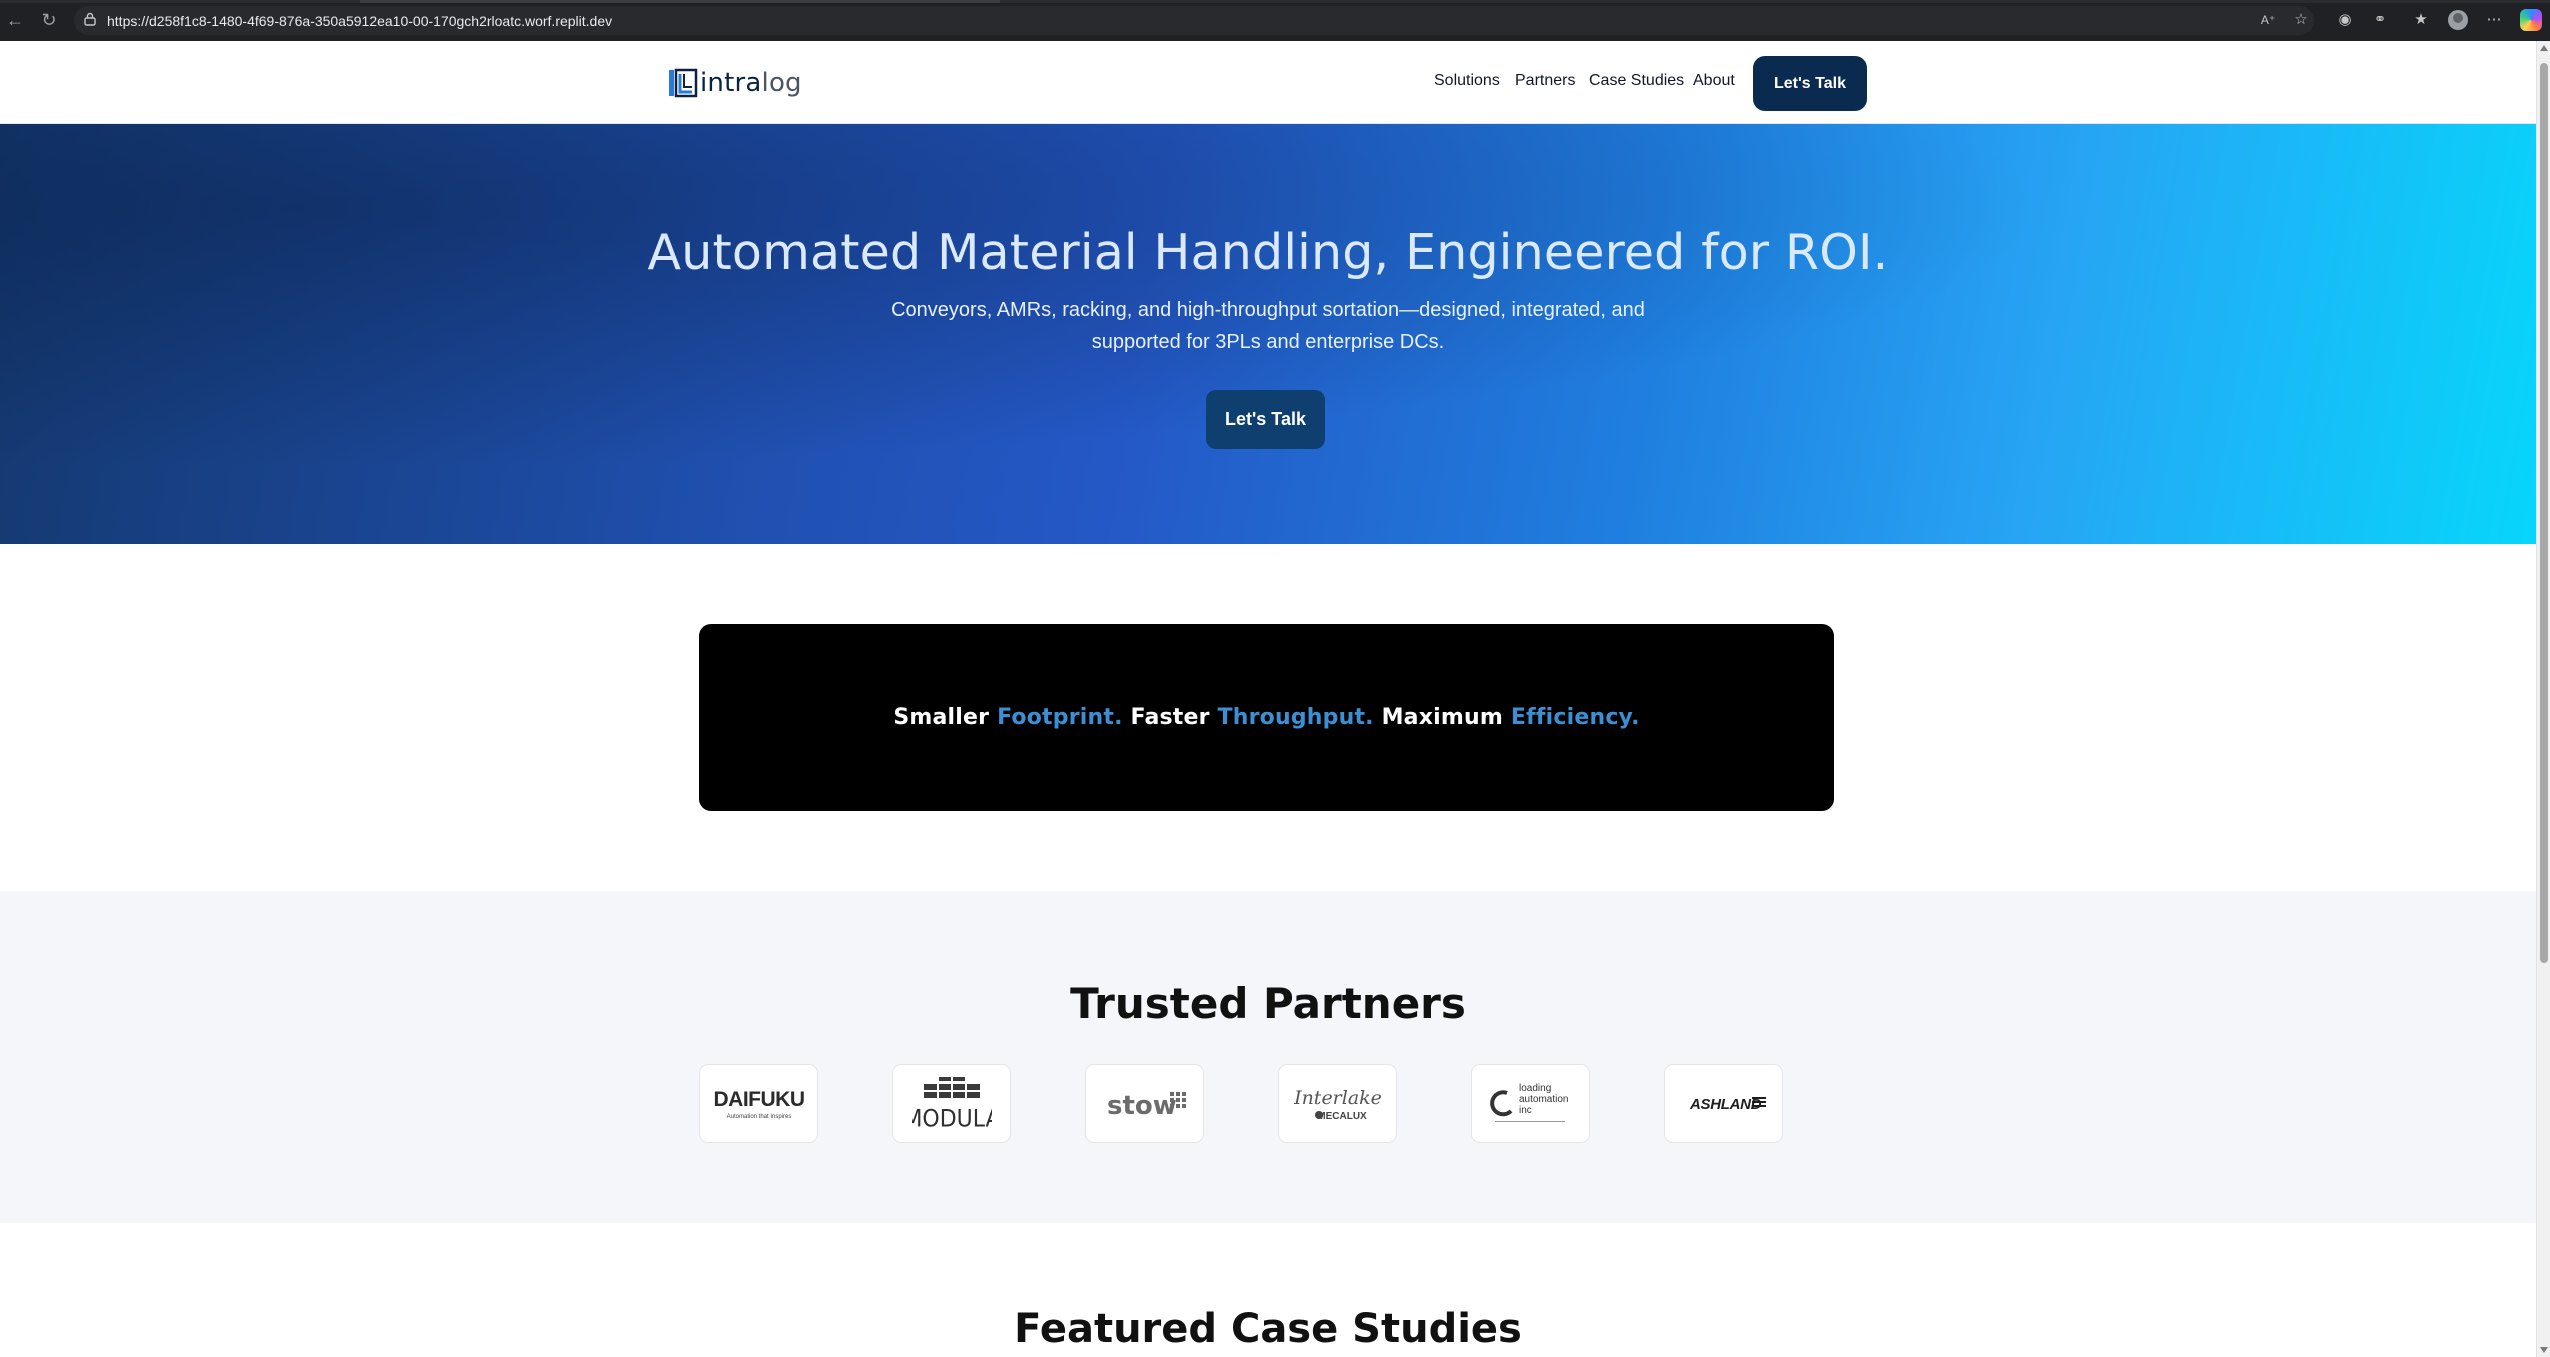  I want to click on logo-text-log: log, so click(781, 83).